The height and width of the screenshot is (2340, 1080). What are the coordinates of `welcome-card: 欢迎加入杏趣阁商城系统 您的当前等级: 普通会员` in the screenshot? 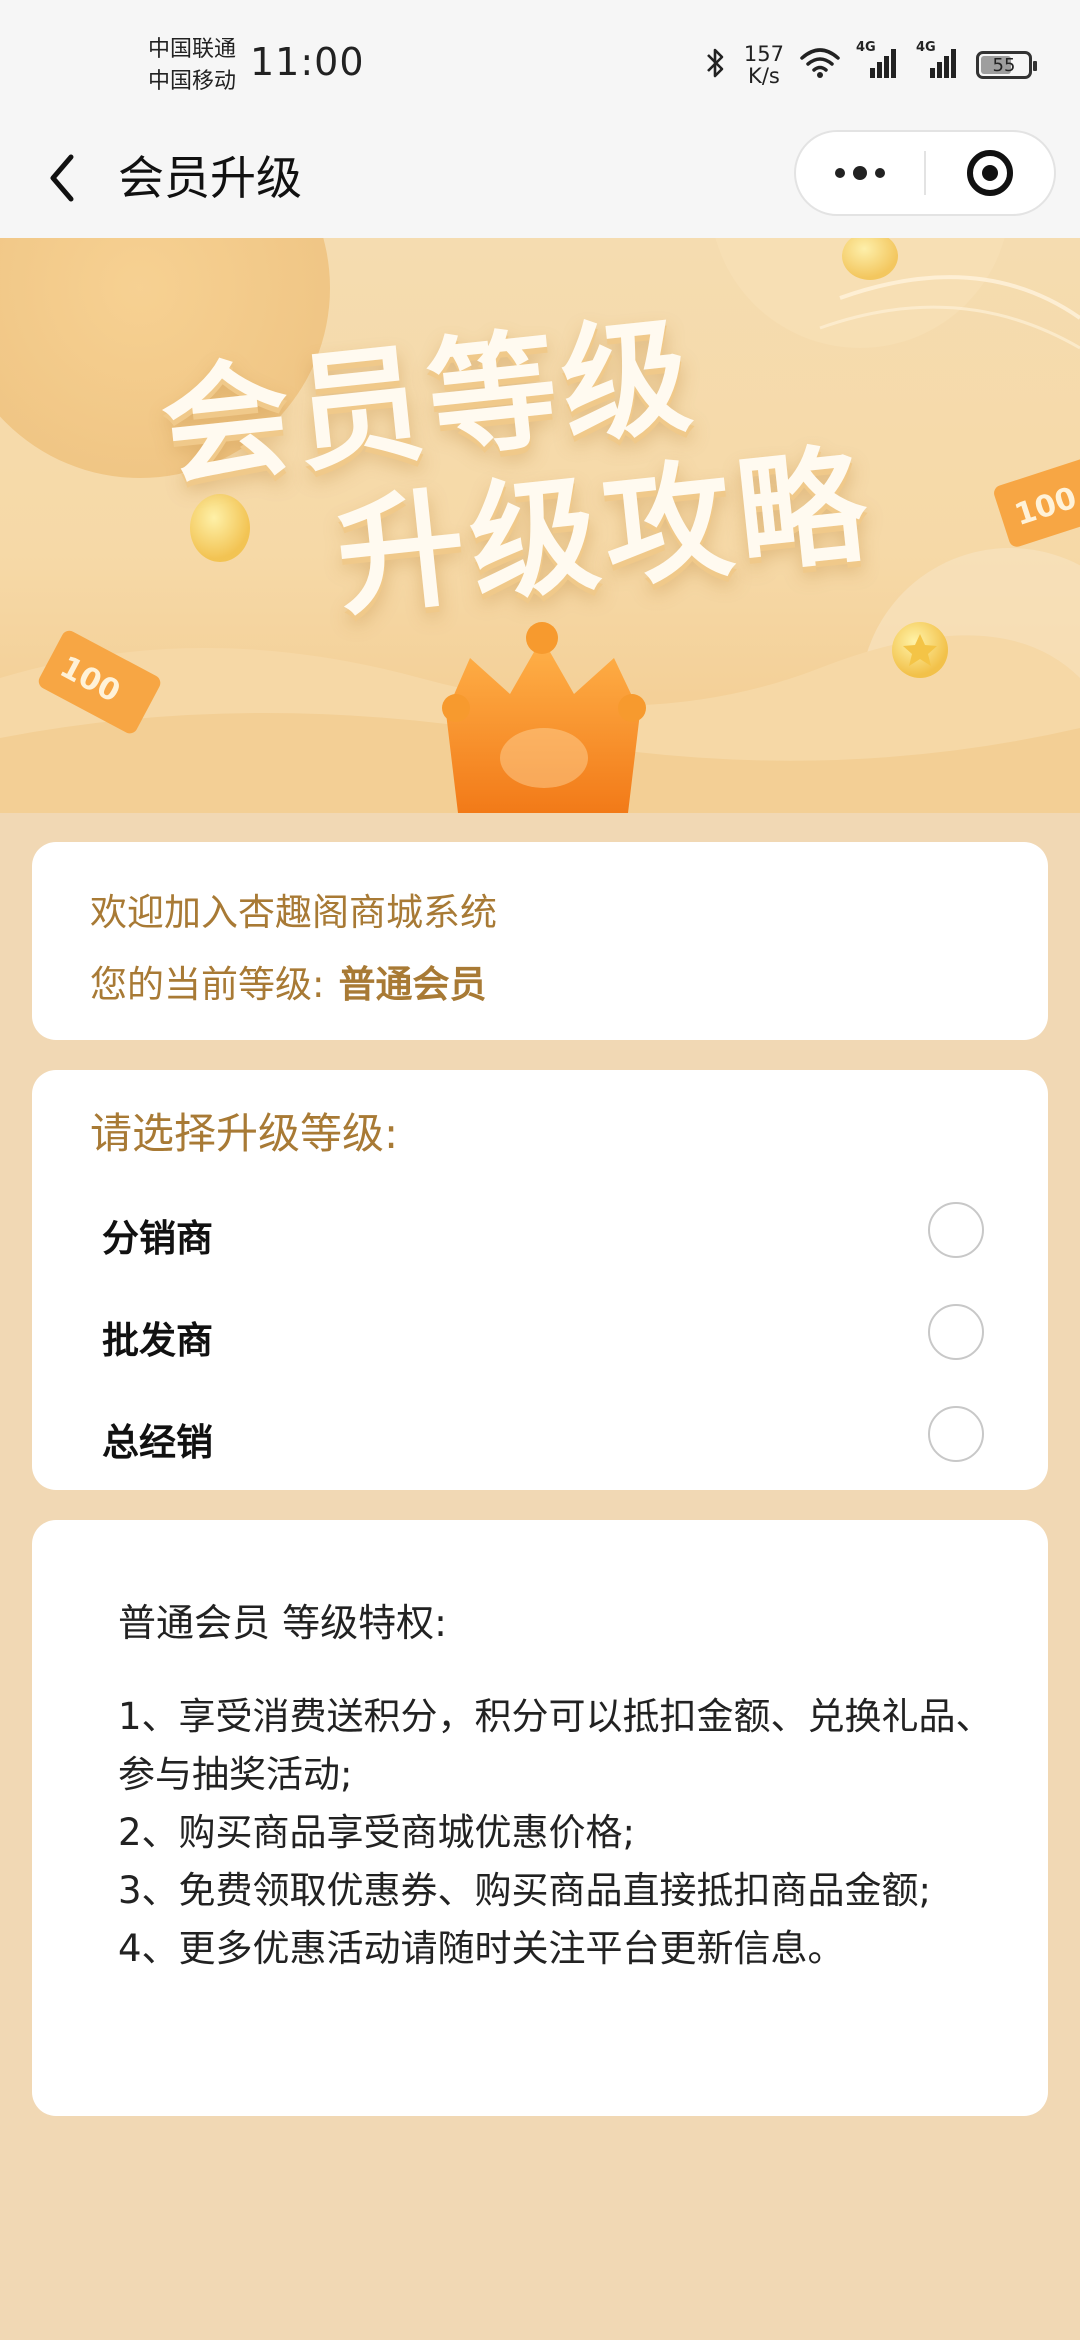 It's located at (540, 941).